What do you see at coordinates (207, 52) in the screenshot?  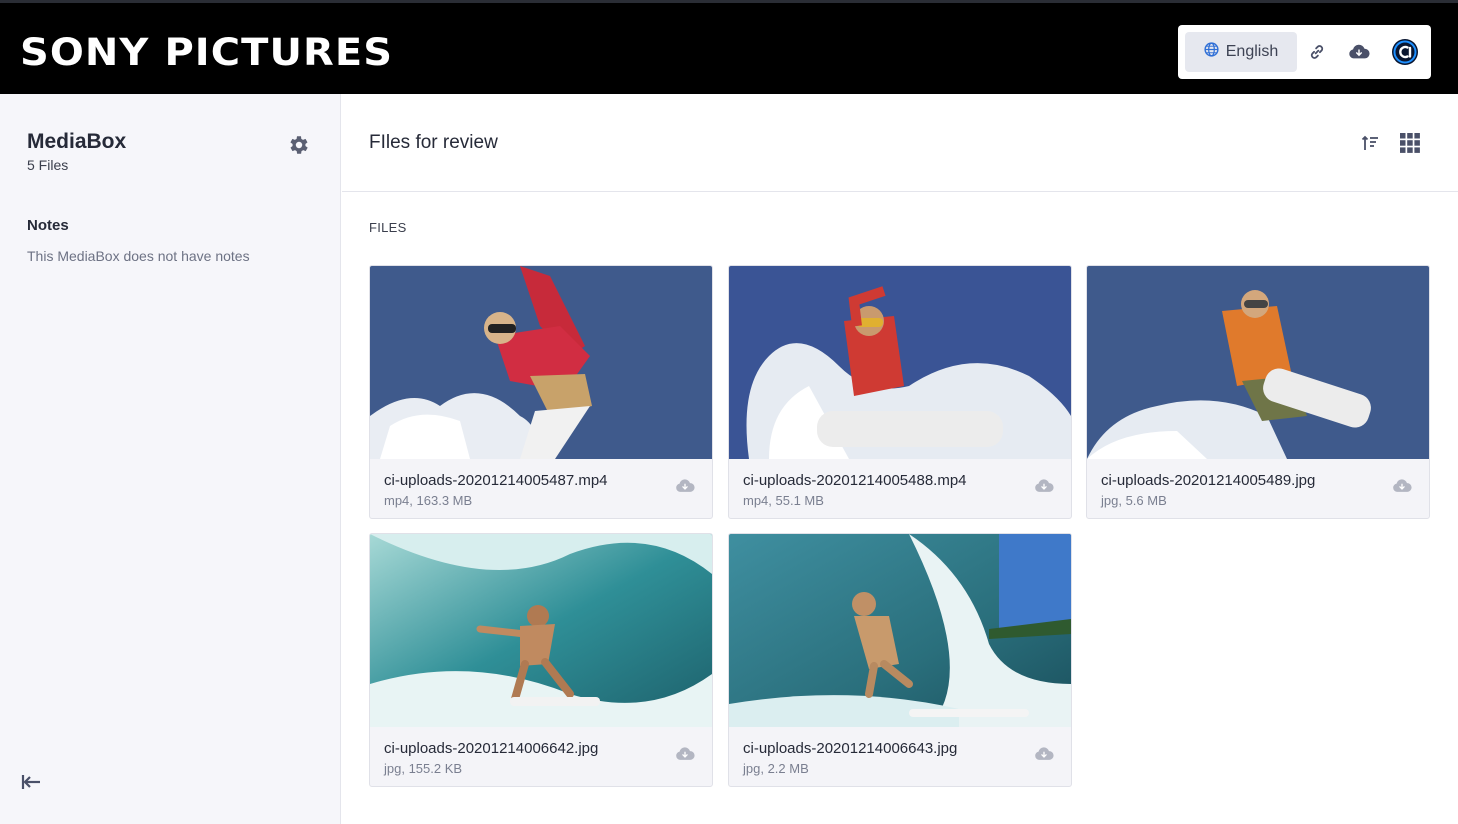 I see `sony-pictures-logo: SONY PICTURES` at bounding box center [207, 52].